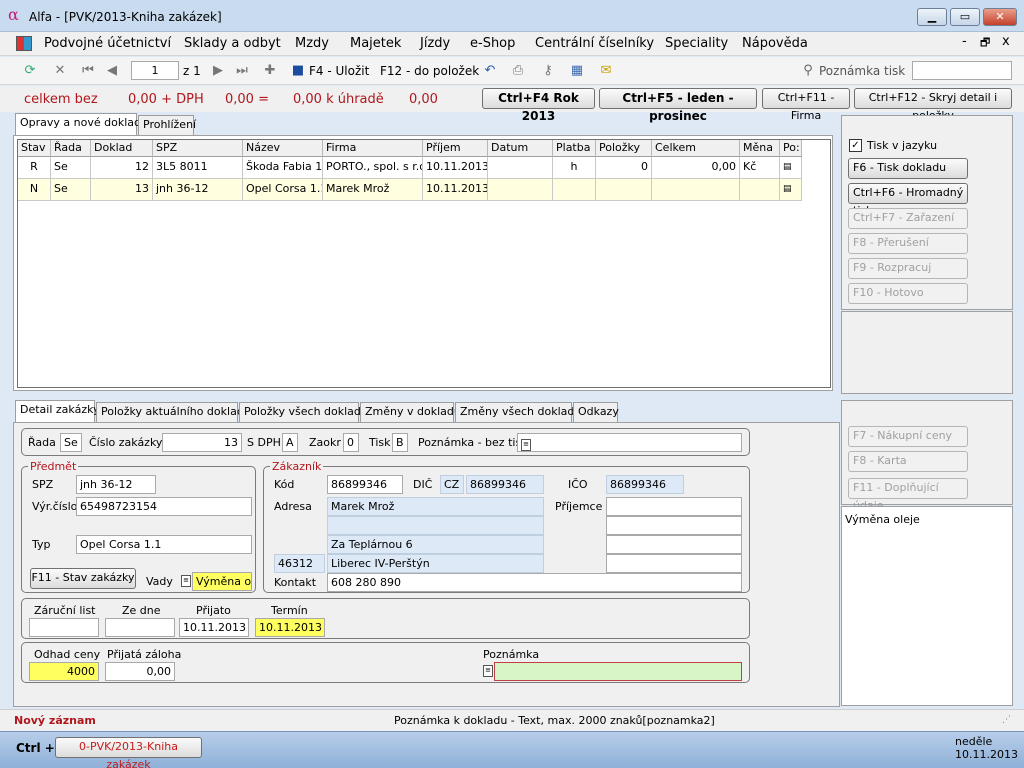 The image size is (1024, 768). I want to click on tab-items-all: Položky všech dokladů, so click(303, 412).